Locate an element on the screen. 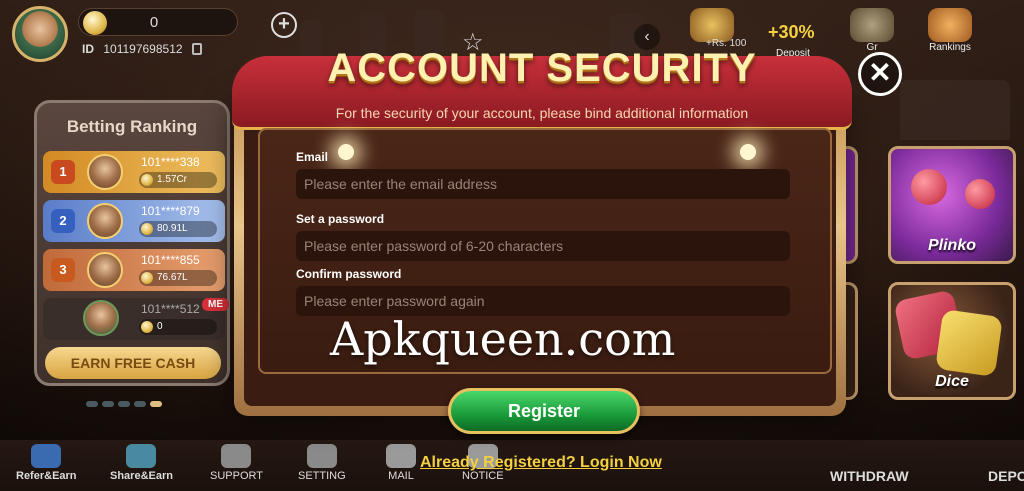 This screenshot has height=491, width=1024. background-tower is located at coordinates (955, 110).